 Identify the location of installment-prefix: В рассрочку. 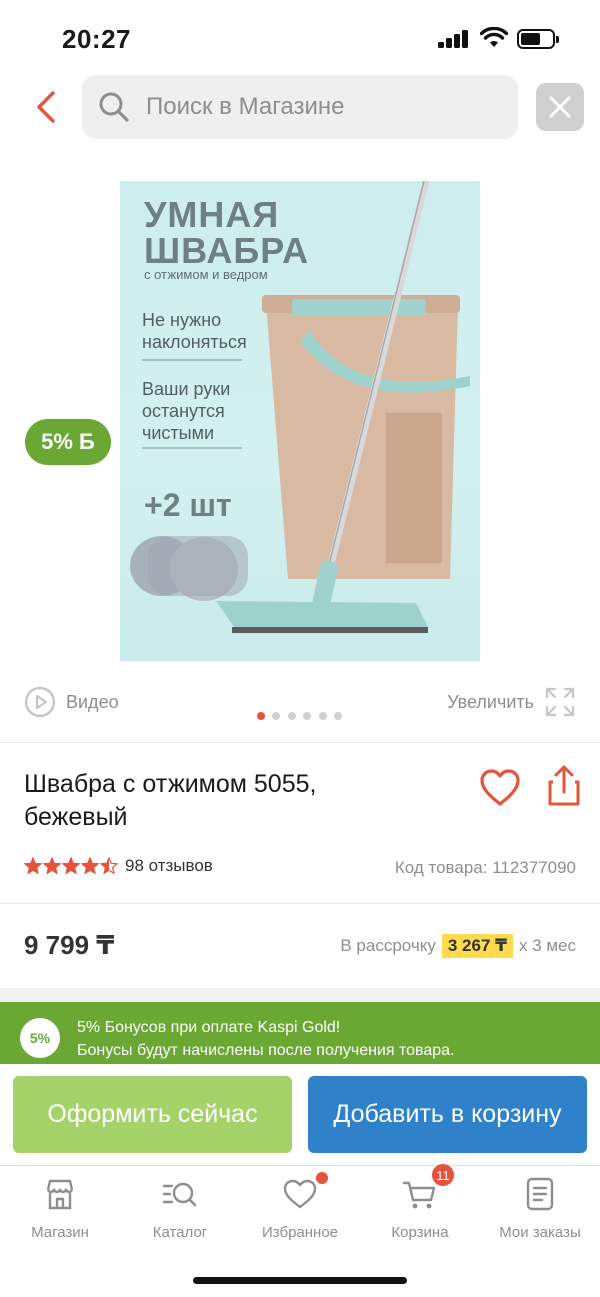
(388, 945).